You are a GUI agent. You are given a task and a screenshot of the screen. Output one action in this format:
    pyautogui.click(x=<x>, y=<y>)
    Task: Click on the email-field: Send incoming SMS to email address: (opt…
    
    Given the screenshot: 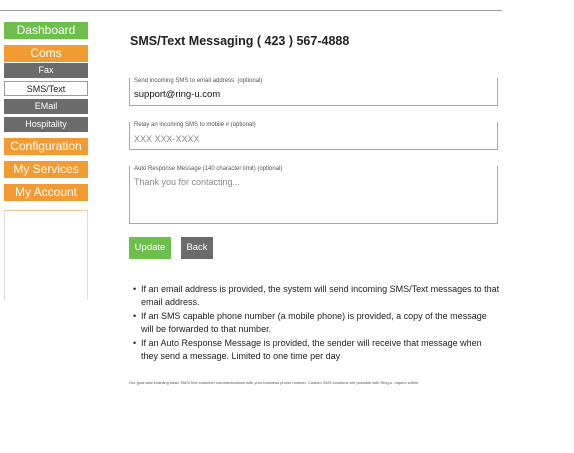 What is the action you would take?
    pyautogui.click(x=313, y=92)
    